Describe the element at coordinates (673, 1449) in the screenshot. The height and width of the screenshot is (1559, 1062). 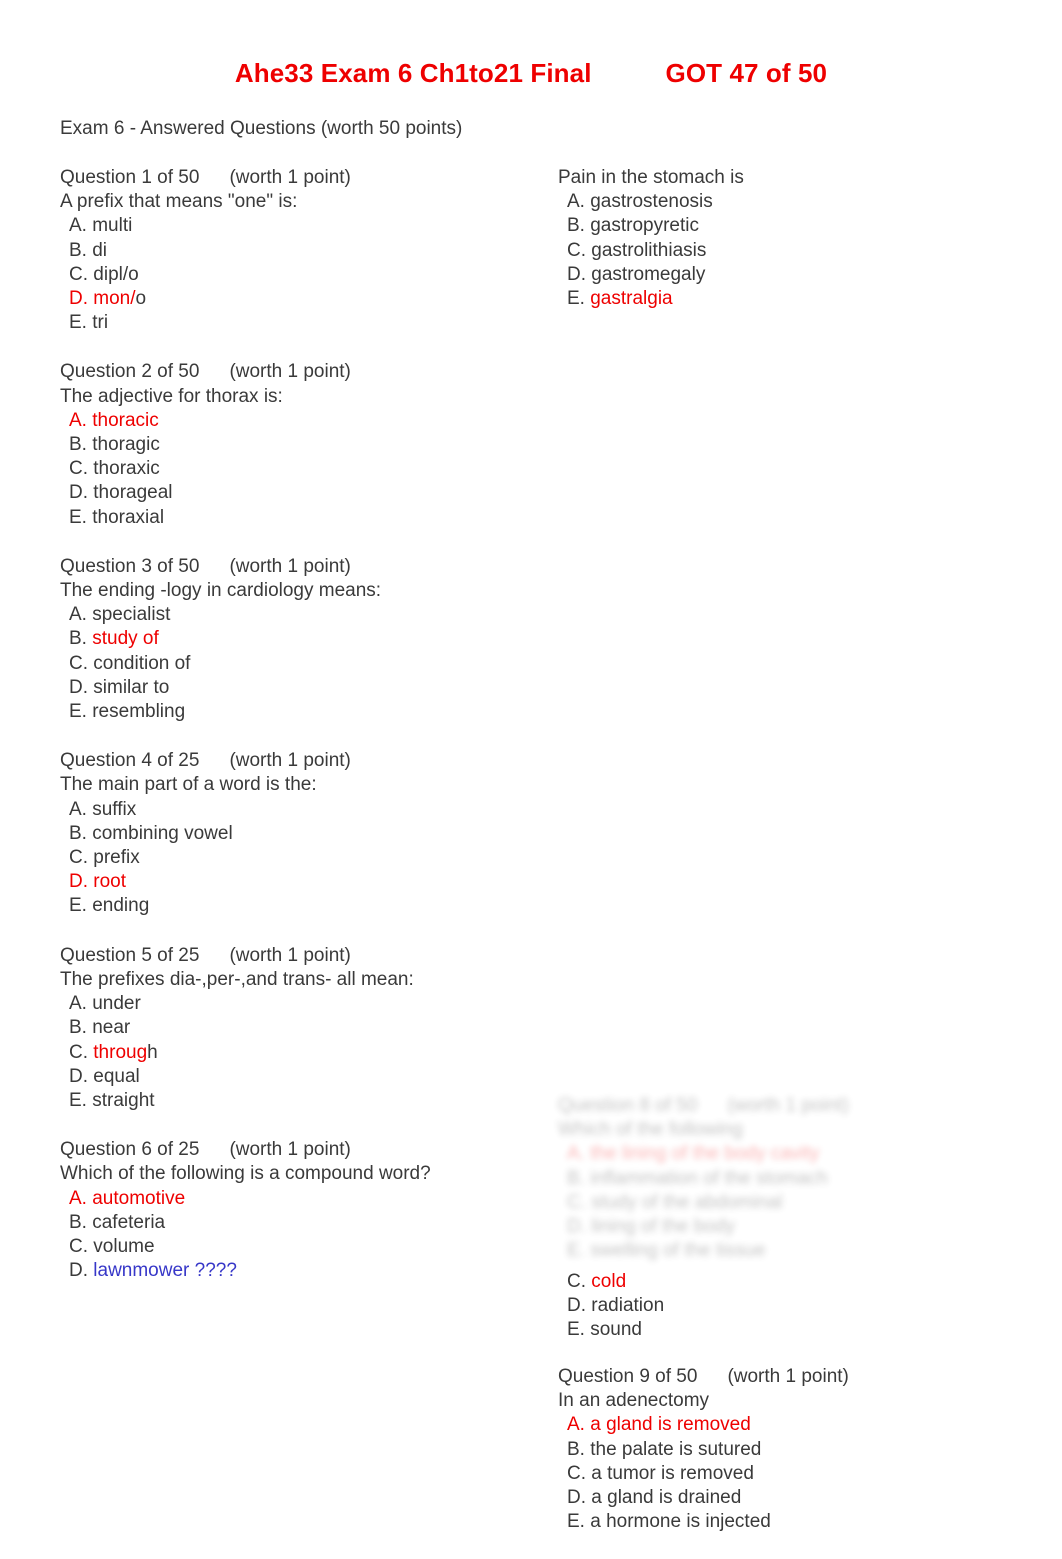
I see `option-text: the palate is sutured` at that location.